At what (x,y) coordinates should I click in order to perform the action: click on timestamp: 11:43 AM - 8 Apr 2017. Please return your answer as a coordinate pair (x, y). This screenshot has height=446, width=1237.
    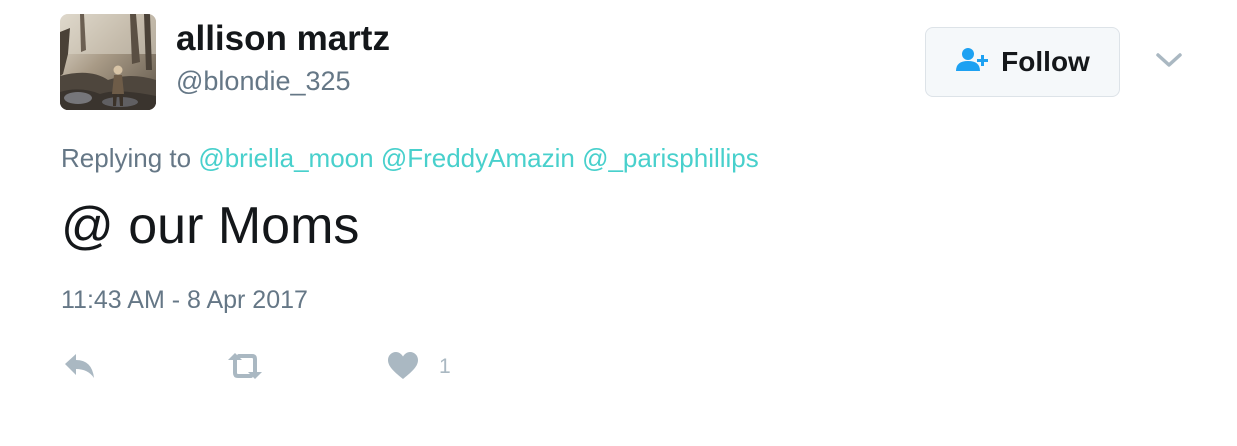
    Looking at the image, I should click on (184, 300).